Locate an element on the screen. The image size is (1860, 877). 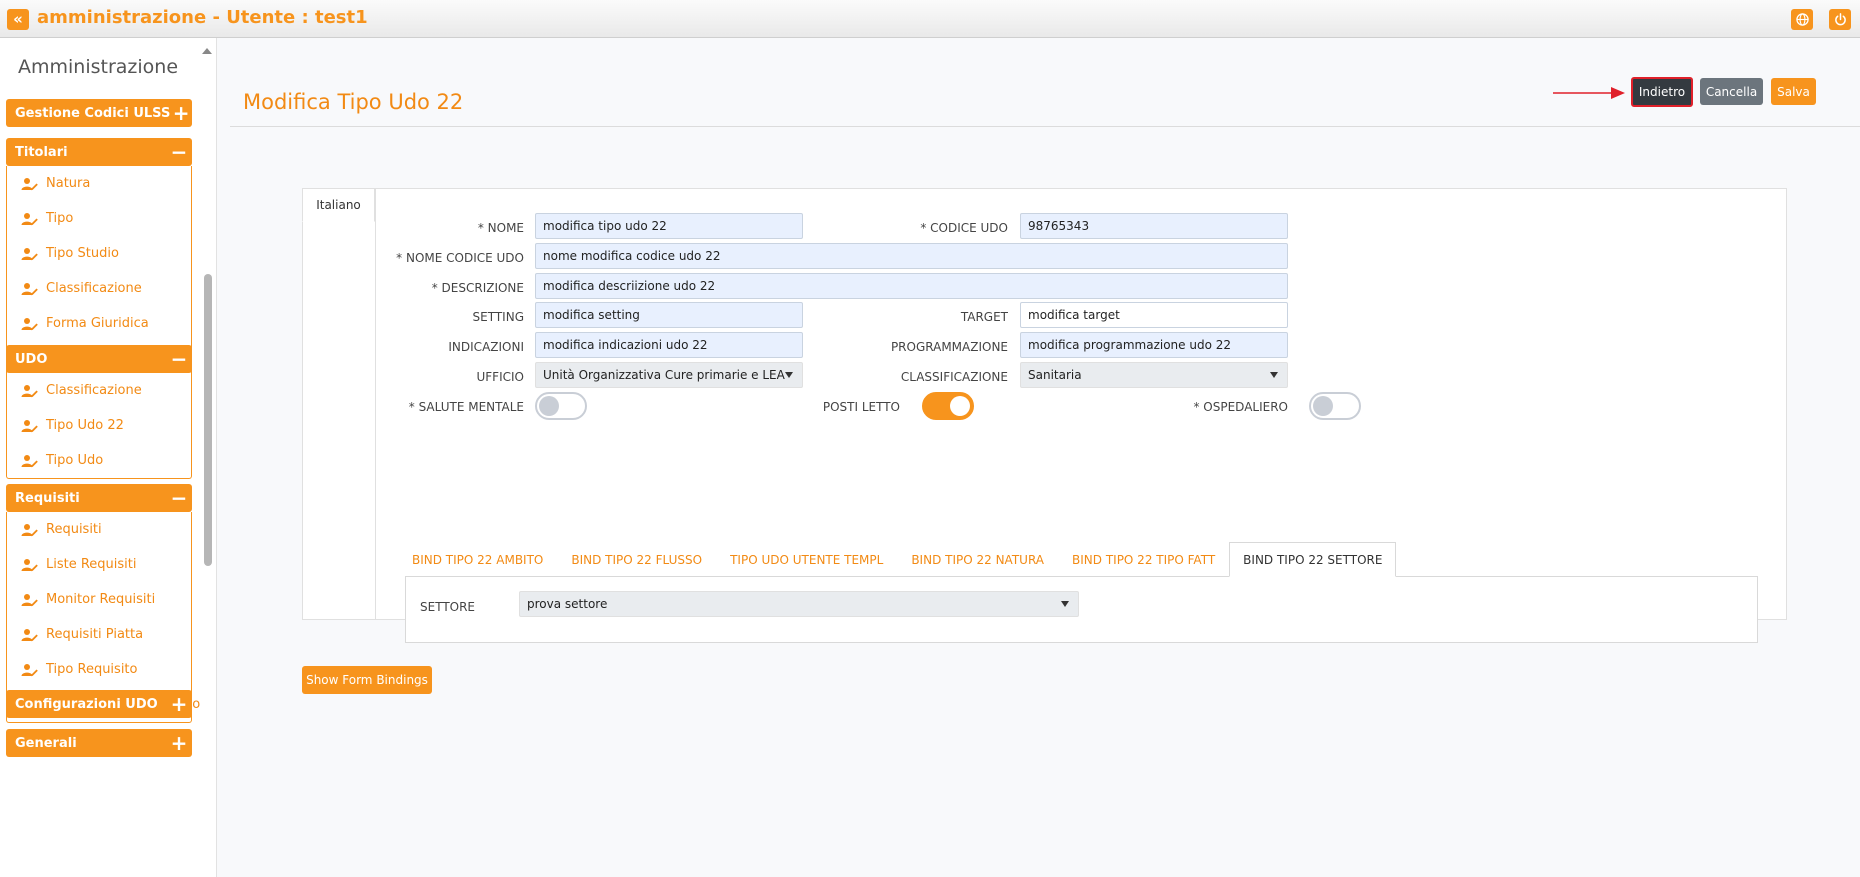
sidebar-item-label: Monitor Requisiti is located at coordinates (101, 599).